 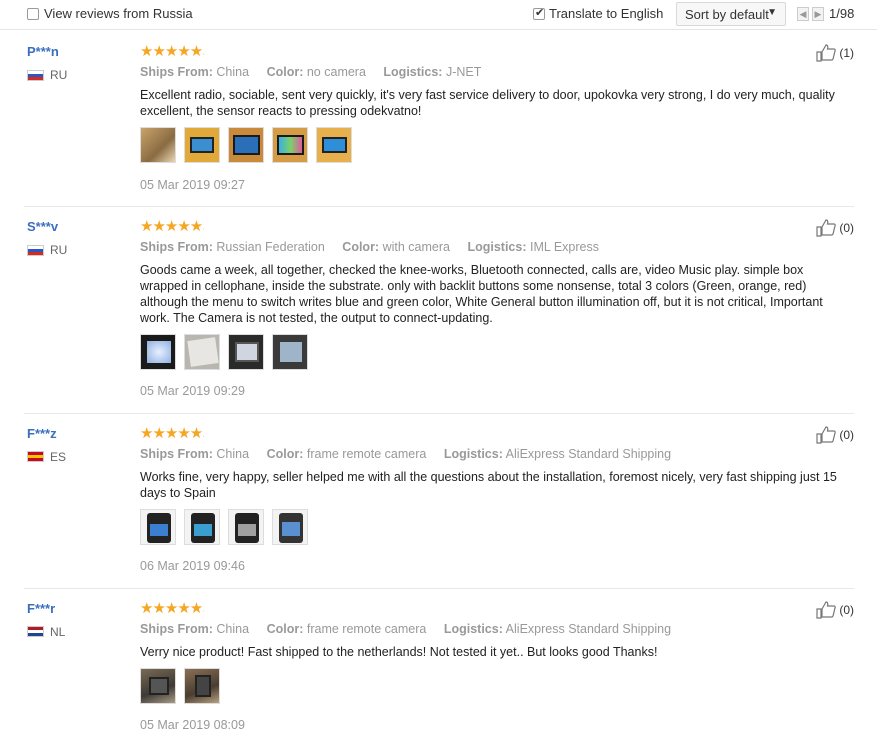 I want to click on logistics-value: J-NET, so click(x=463, y=72).